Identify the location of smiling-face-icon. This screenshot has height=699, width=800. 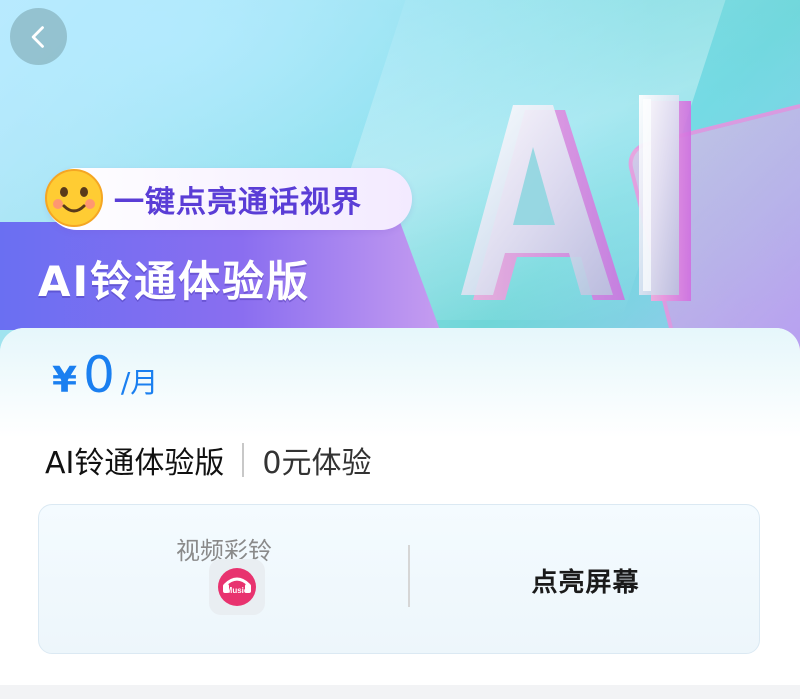
(74, 198).